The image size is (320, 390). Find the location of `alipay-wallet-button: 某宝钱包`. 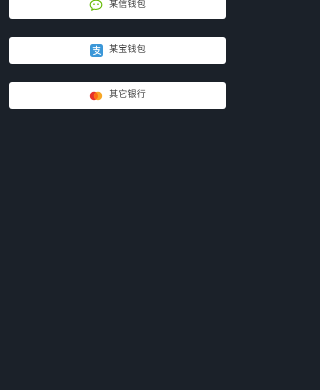

alipay-wallet-button: 某宝钱包 is located at coordinates (117, 50).